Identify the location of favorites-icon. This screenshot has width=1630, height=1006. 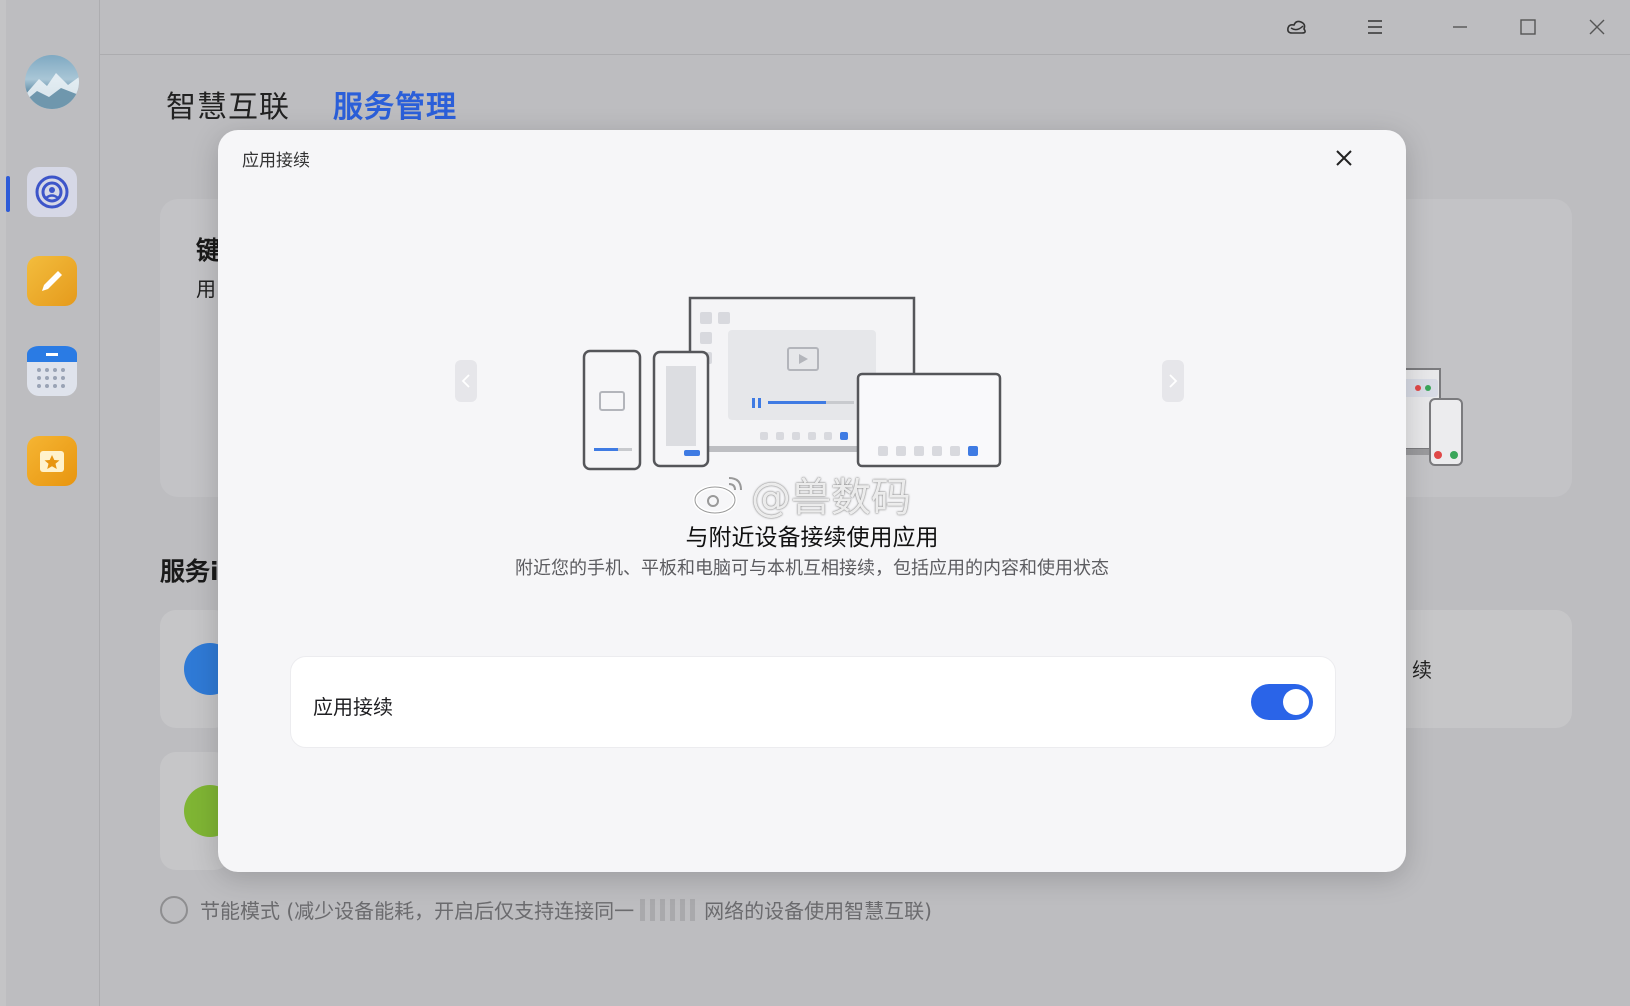
(52, 461).